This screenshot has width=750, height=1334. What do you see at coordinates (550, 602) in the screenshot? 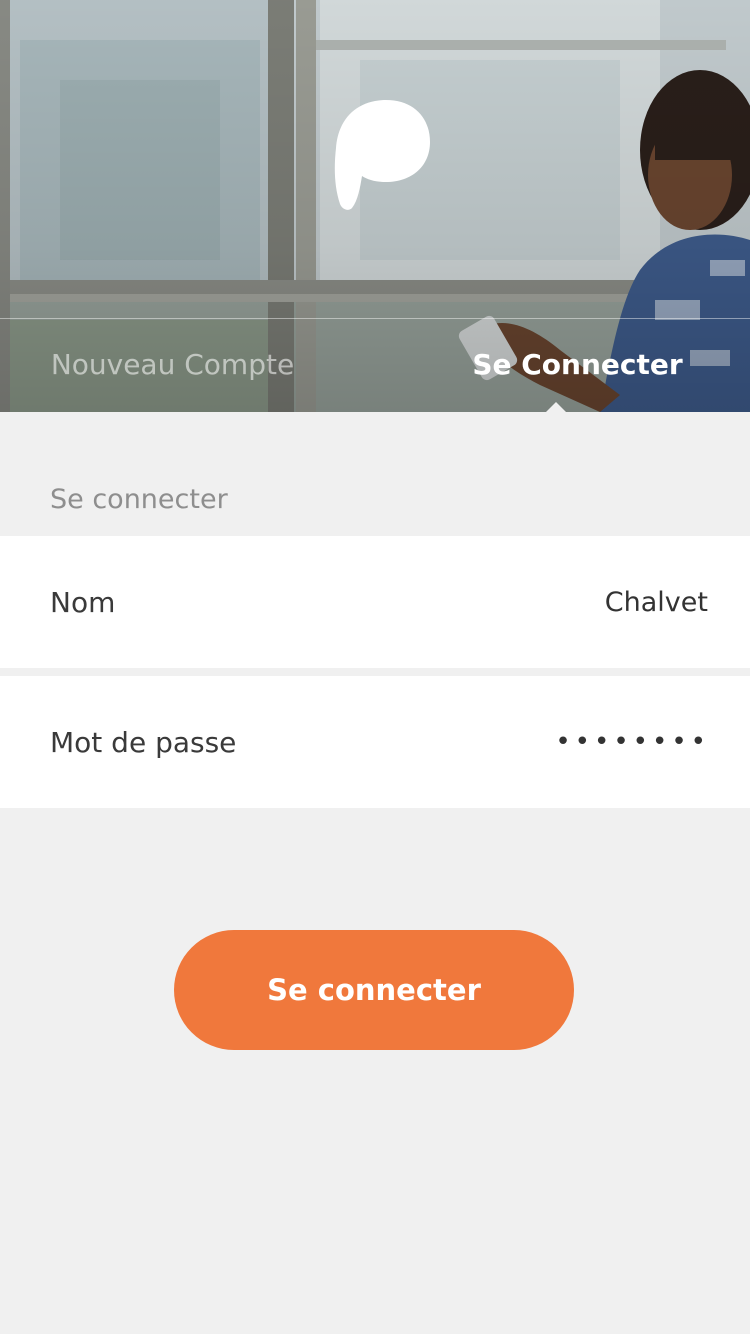
I see `name-input` at bounding box center [550, 602].